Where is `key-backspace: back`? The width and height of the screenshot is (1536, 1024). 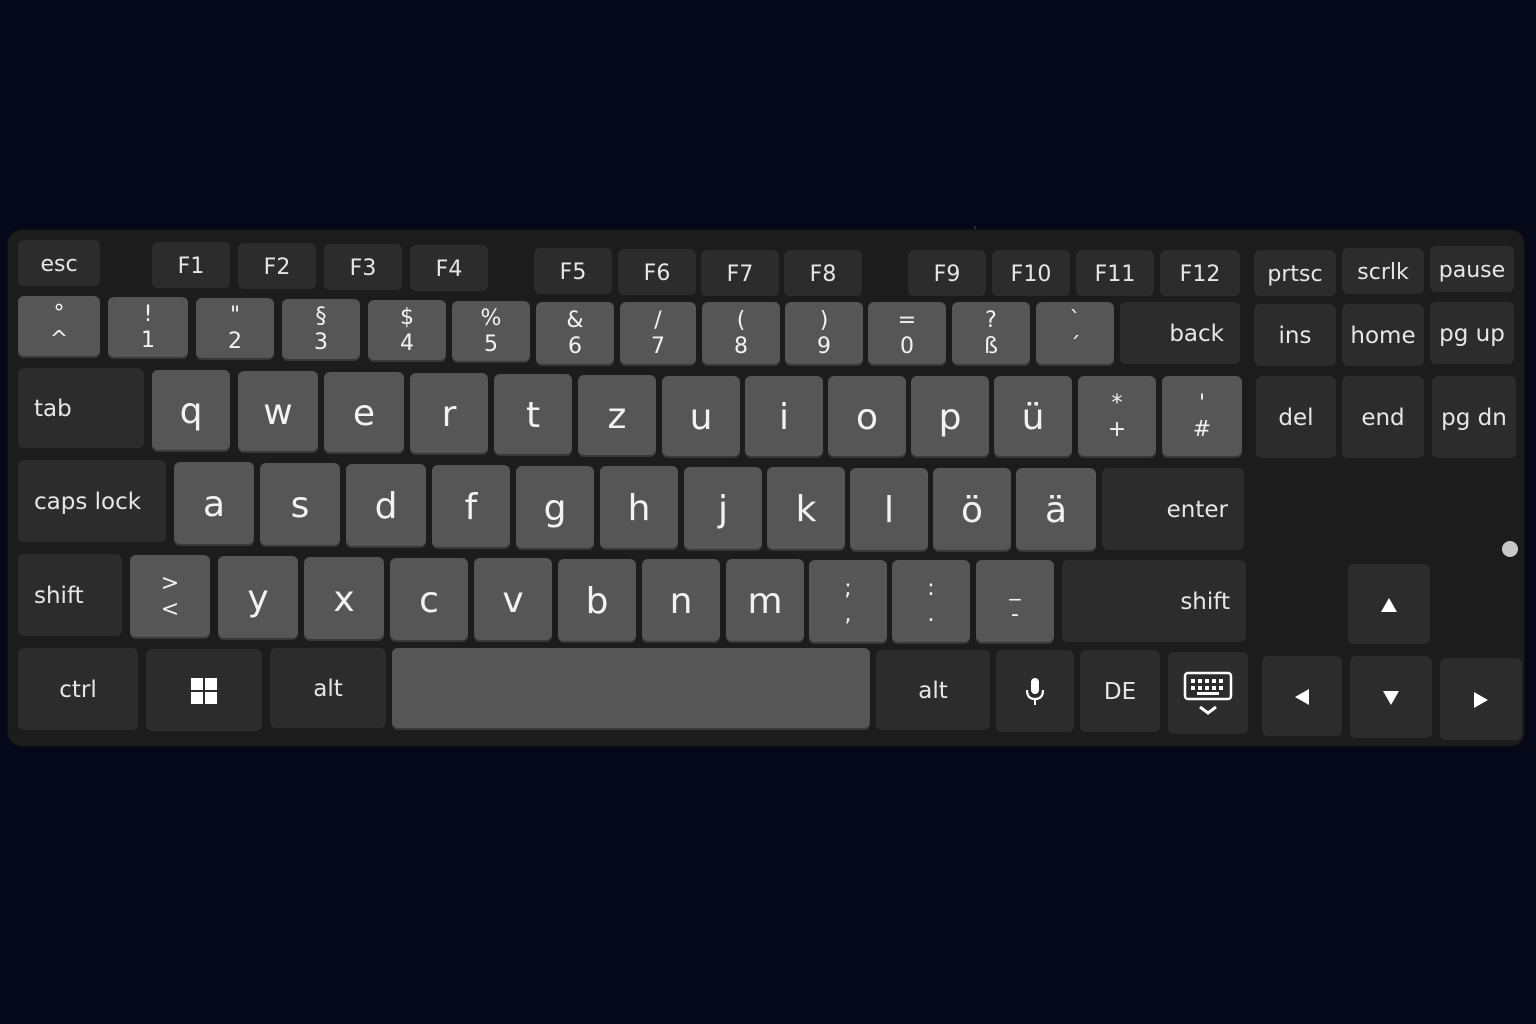
key-backspace: back is located at coordinates (1180, 334).